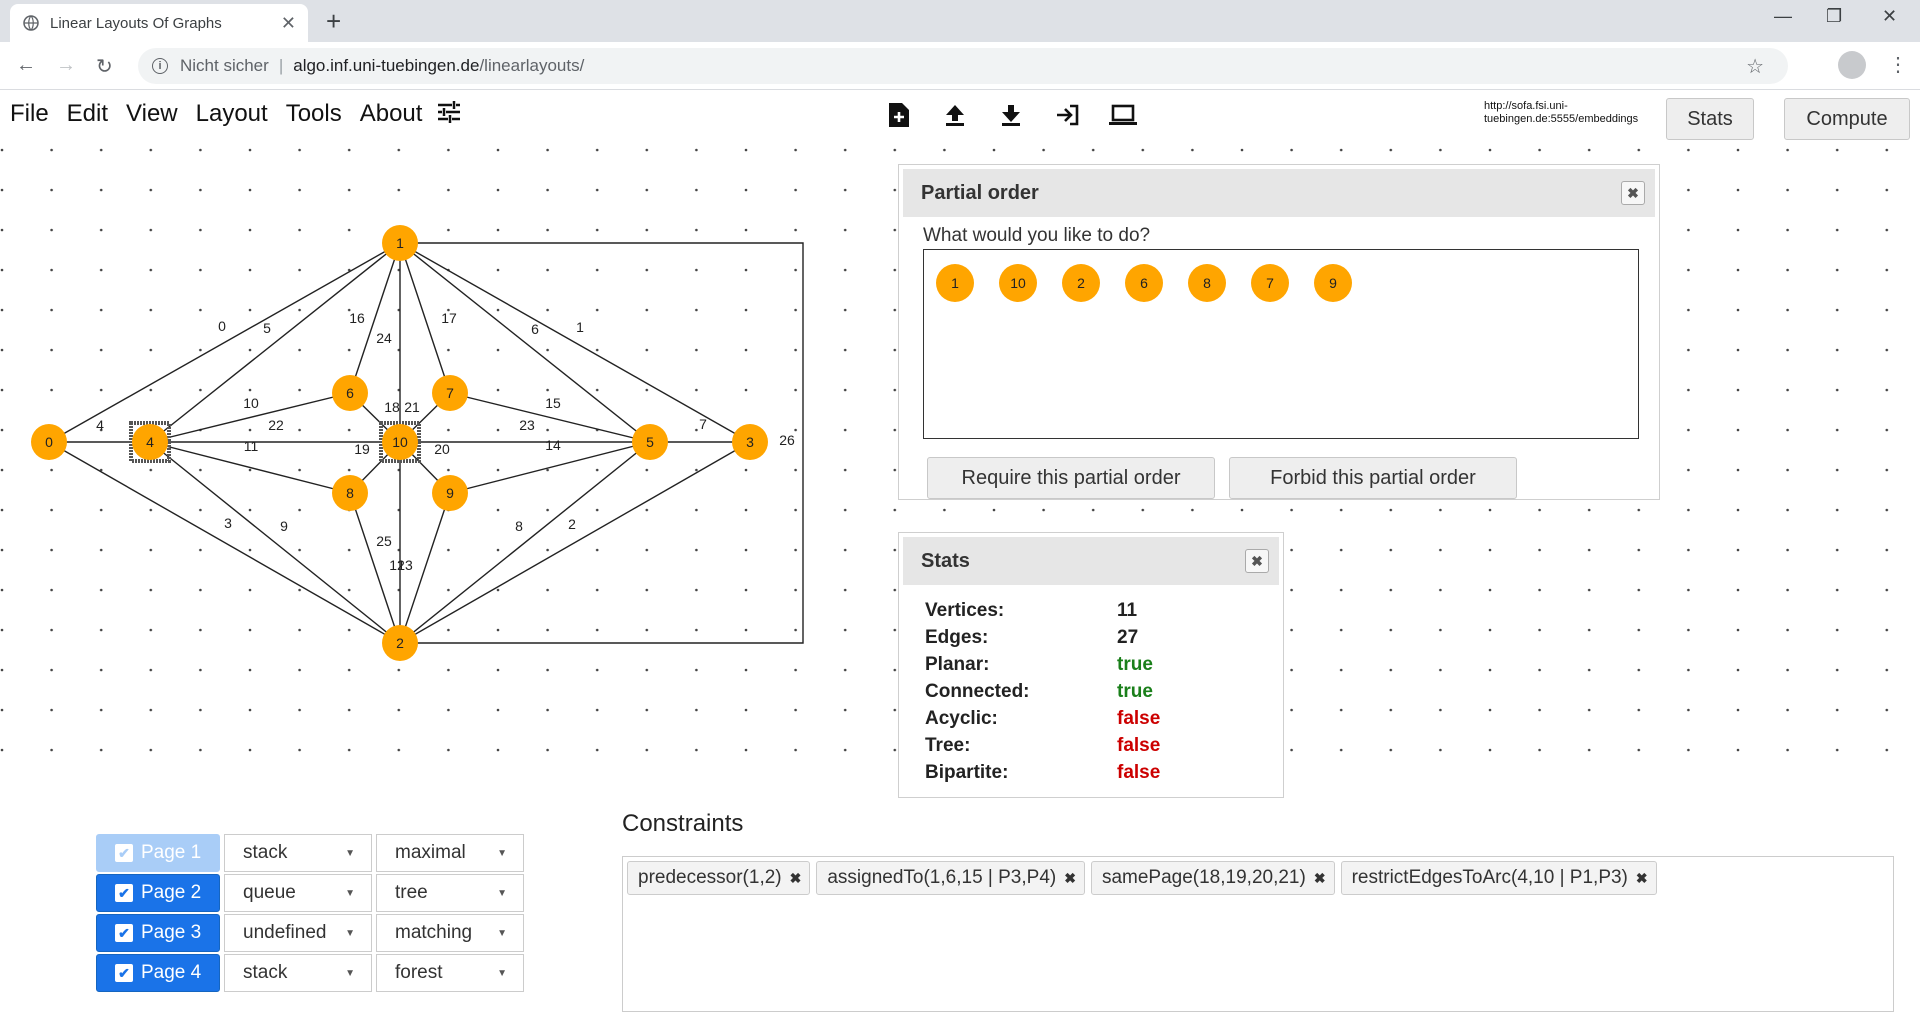 The height and width of the screenshot is (1030, 1920). I want to click on page-constraint-select: forest ▼, so click(450, 973).